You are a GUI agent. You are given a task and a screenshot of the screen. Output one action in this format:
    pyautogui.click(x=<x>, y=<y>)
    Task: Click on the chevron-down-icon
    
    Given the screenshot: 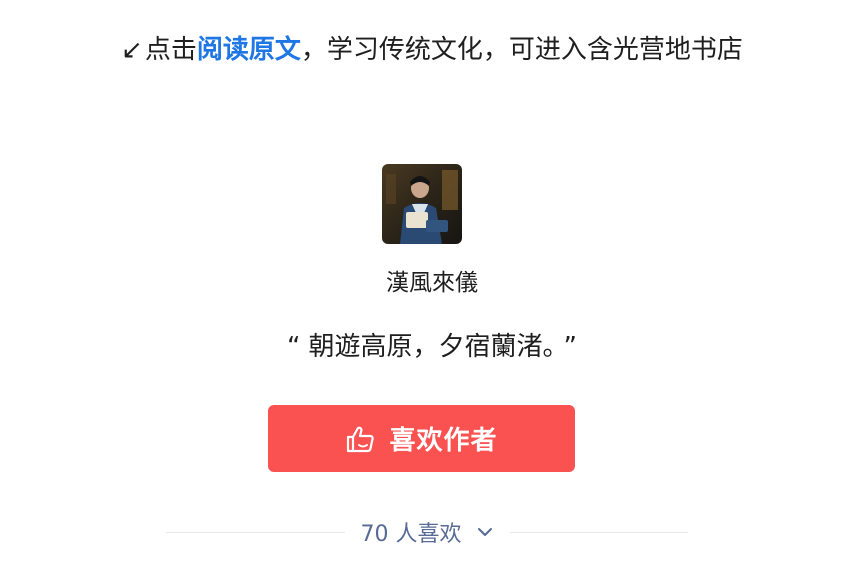 What is the action you would take?
    pyautogui.click(x=484, y=532)
    